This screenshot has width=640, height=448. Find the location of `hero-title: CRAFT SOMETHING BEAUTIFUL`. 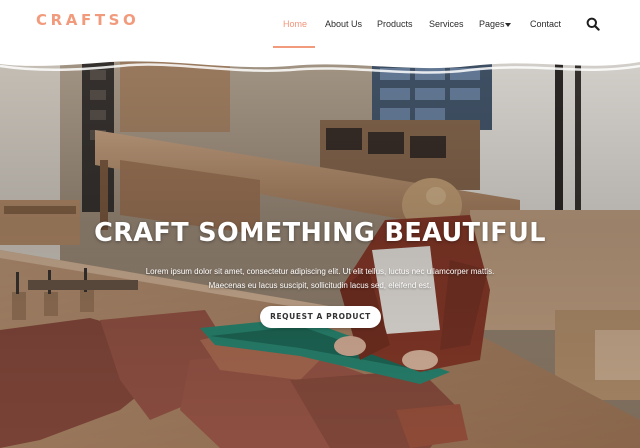

hero-title: CRAFT SOMETHING BEAUTIFUL is located at coordinates (320, 233).